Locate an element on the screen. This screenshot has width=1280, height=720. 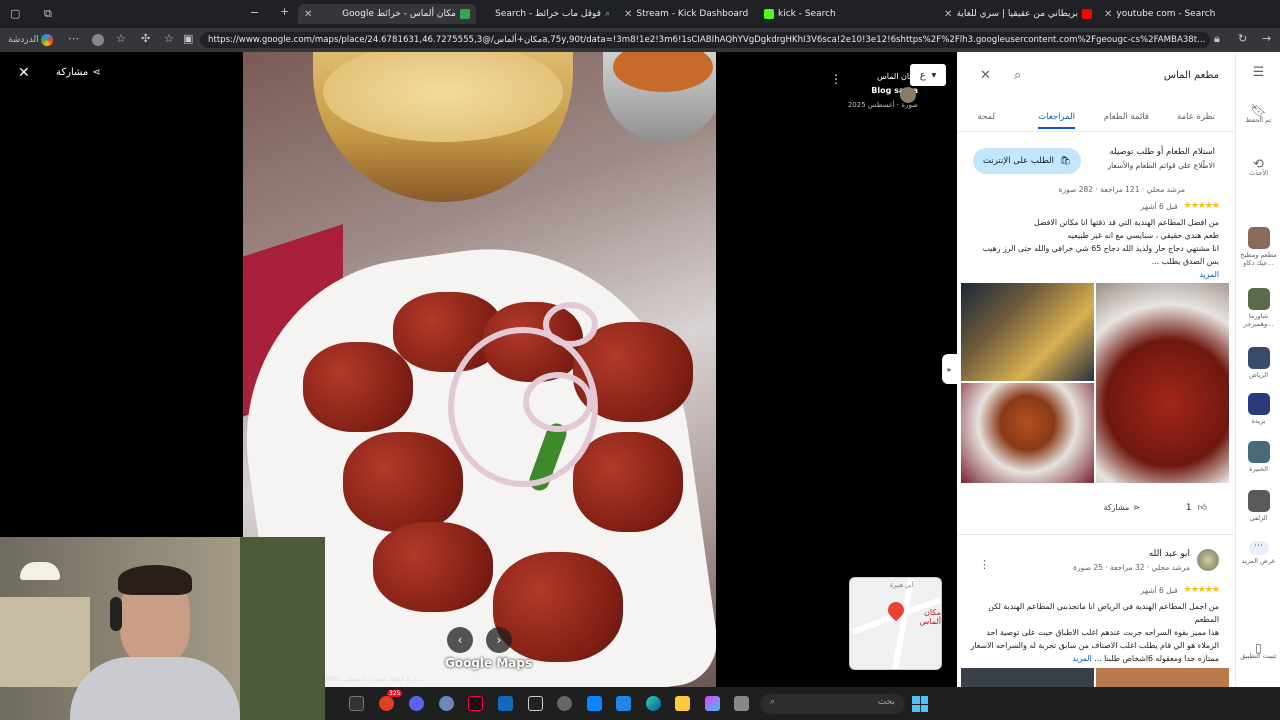
chicken-piece is located at coordinates (628, 482).